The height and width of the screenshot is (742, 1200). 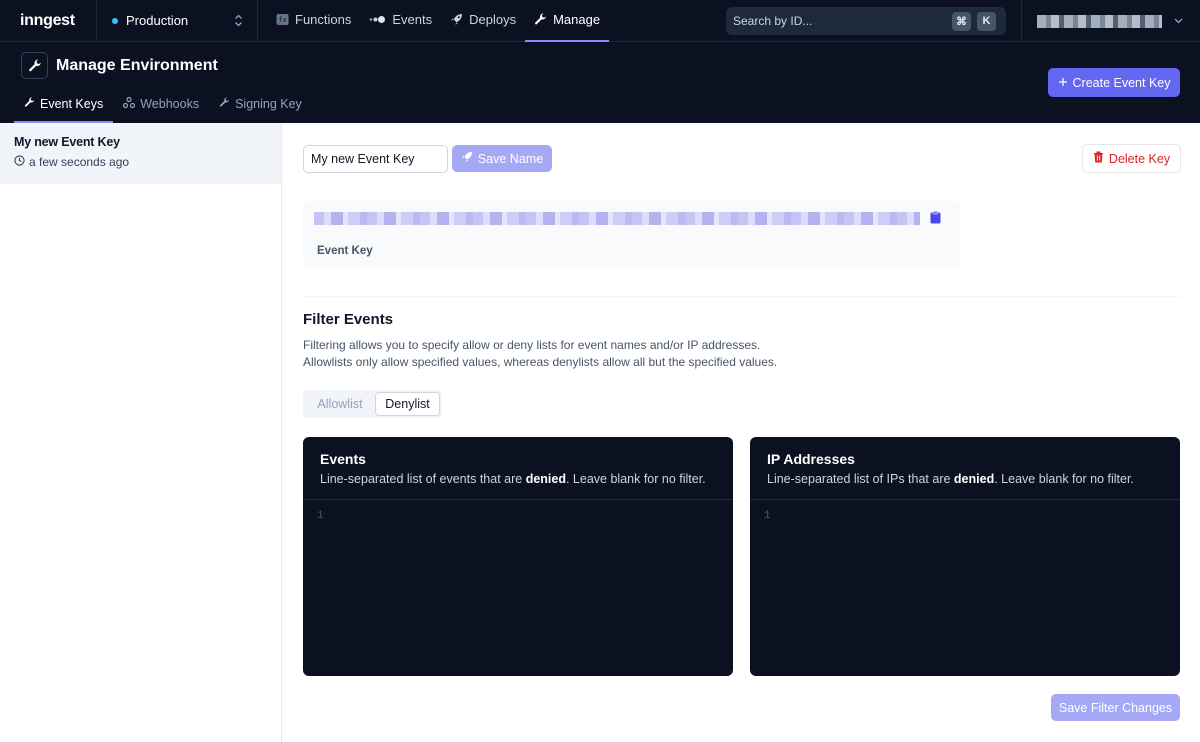 I want to click on nav-item-label: Manage, so click(x=577, y=19).